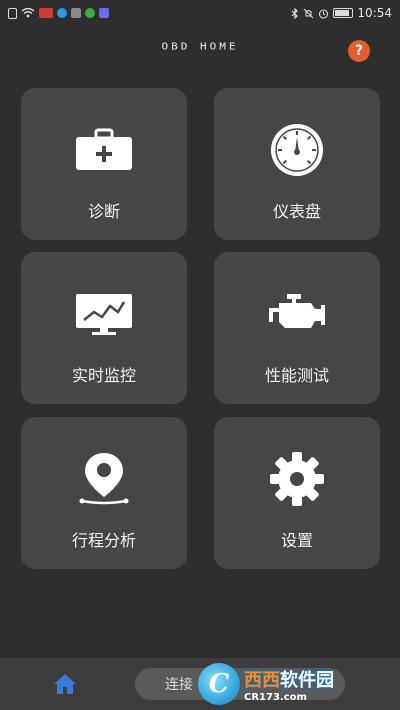 The width and height of the screenshot is (400, 710). I want to click on home-button, so click(65, 684).